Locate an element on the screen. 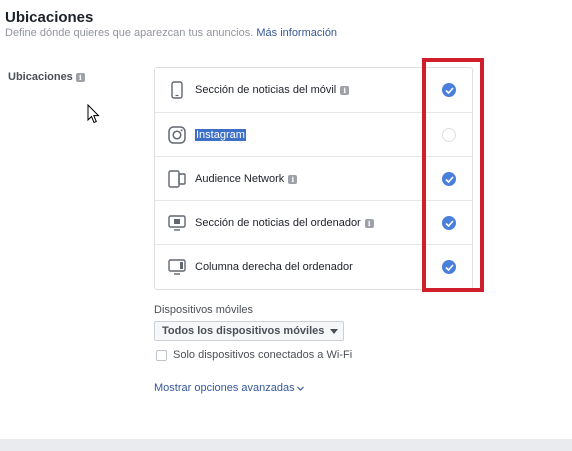  more-info-link: Más información is located at coordinates (296, 33).